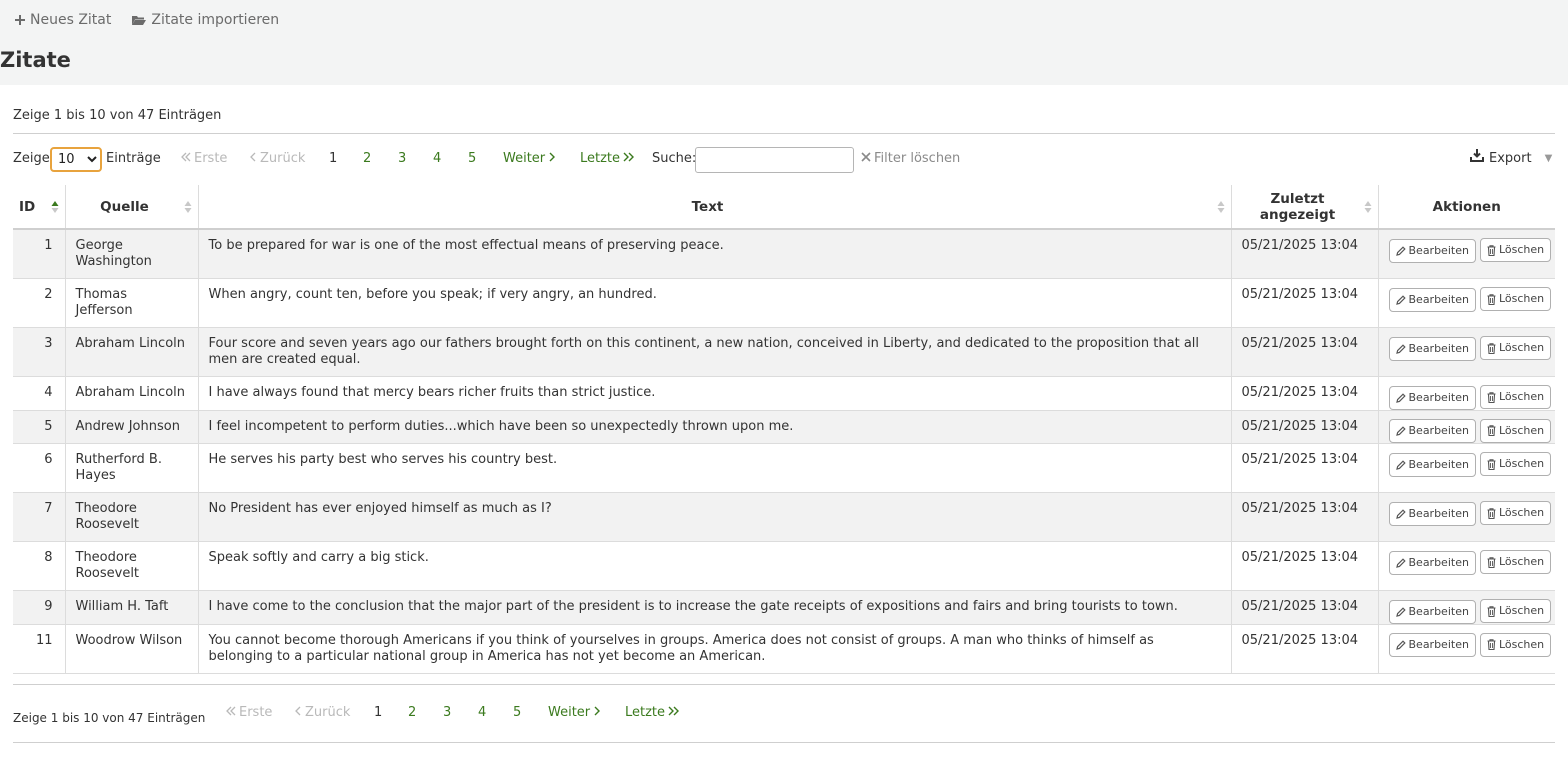 Image resolution: width=1568 pixels, height=769 pixels. What do you see at coordinates (187, 206) in the screenshot?
I see `sort-icon` at bounding box center [187, 206].